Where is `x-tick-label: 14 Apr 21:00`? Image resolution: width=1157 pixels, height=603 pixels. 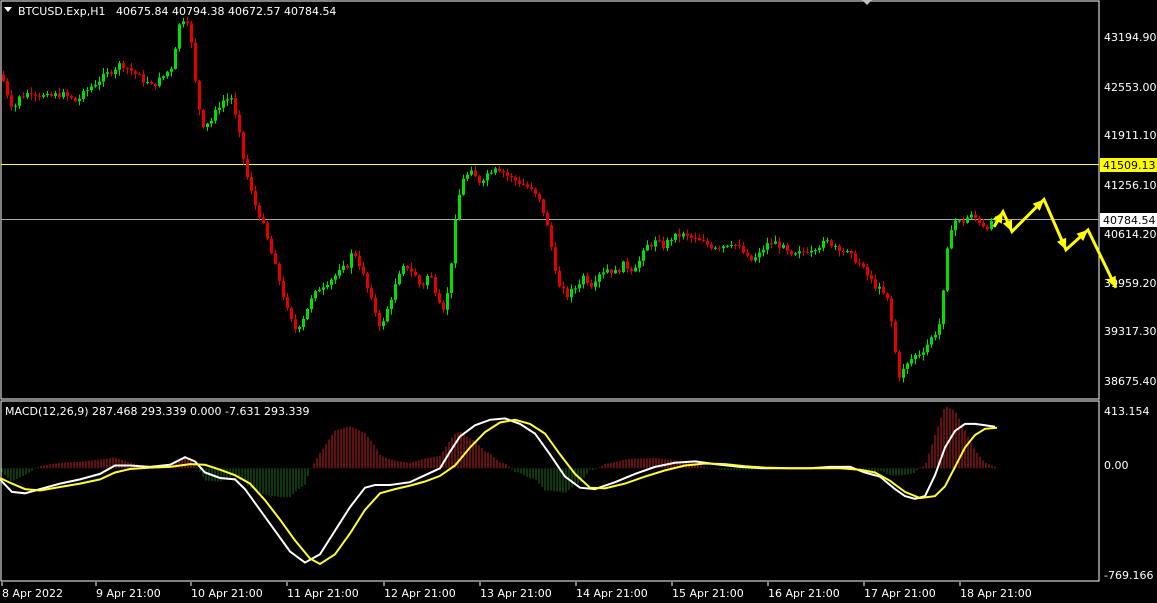
x-tick-label: 14 Apr 21:00 is located at coordinates (612, 593).